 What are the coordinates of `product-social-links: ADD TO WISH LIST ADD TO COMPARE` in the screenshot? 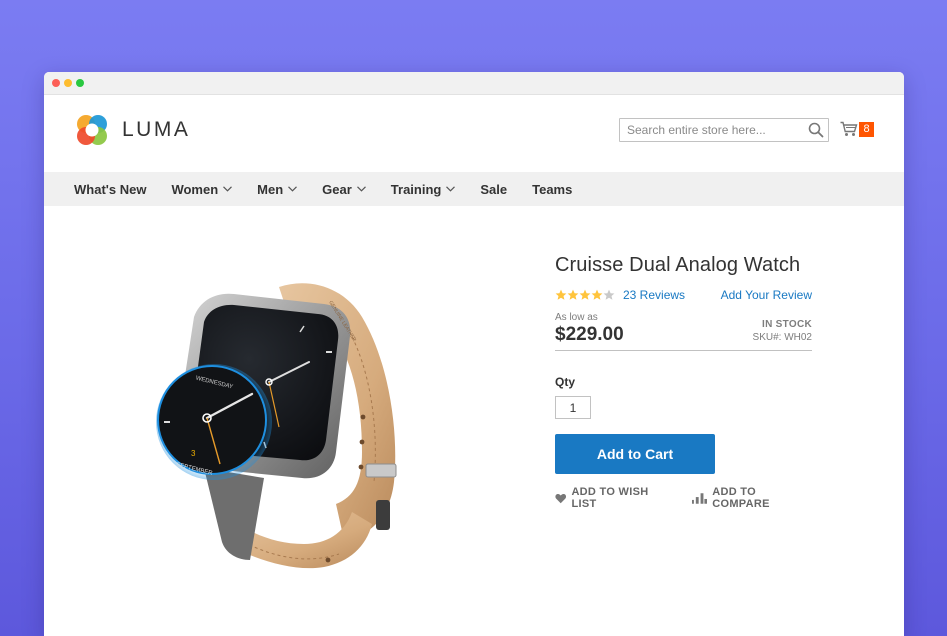 It's located at (683, 498).